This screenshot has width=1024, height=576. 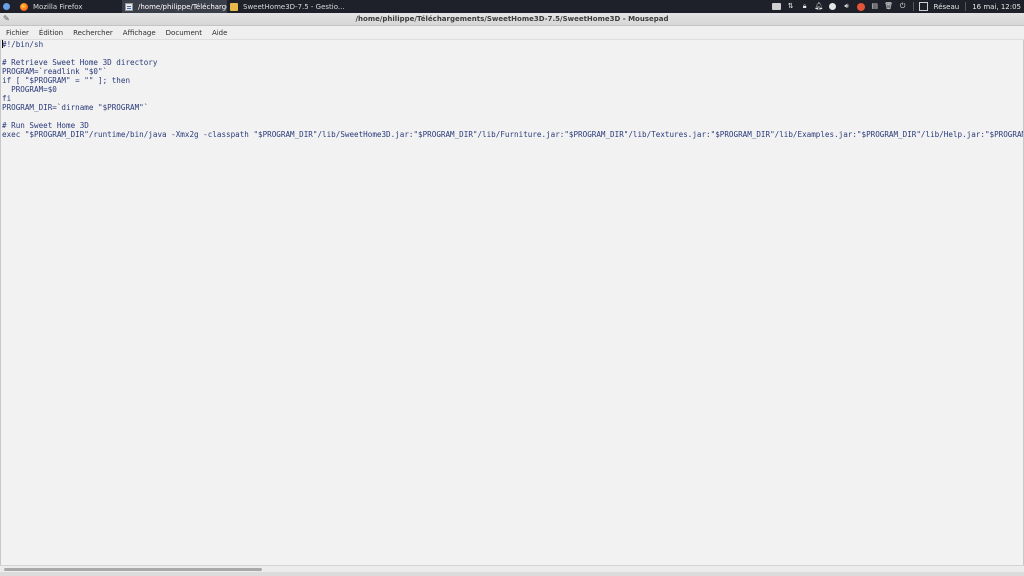 I want to click on clock: 16 mai, 12:05, so click(x=996, y=7).